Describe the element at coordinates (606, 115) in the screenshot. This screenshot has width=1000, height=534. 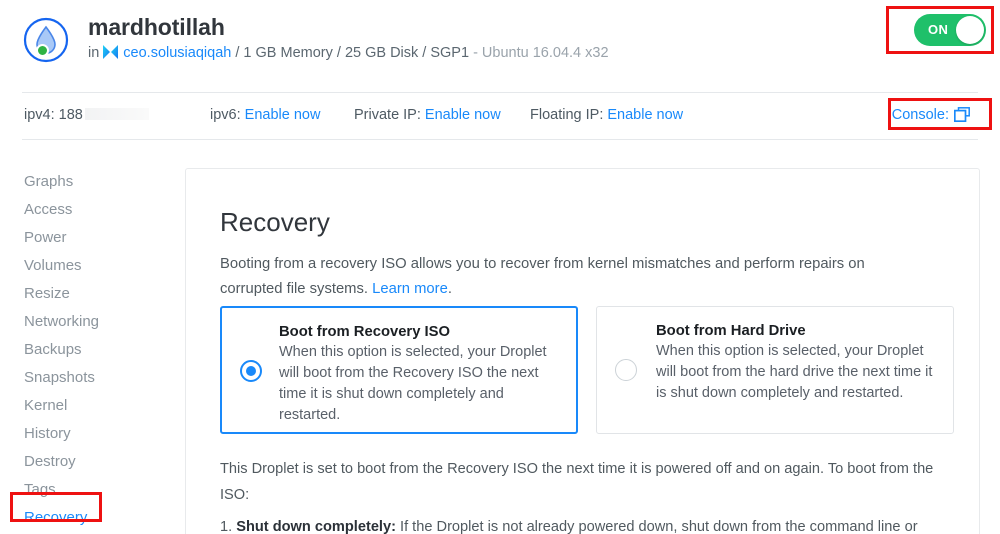
I see `floating-ip-info: Floating IP: Enable now` at that location.